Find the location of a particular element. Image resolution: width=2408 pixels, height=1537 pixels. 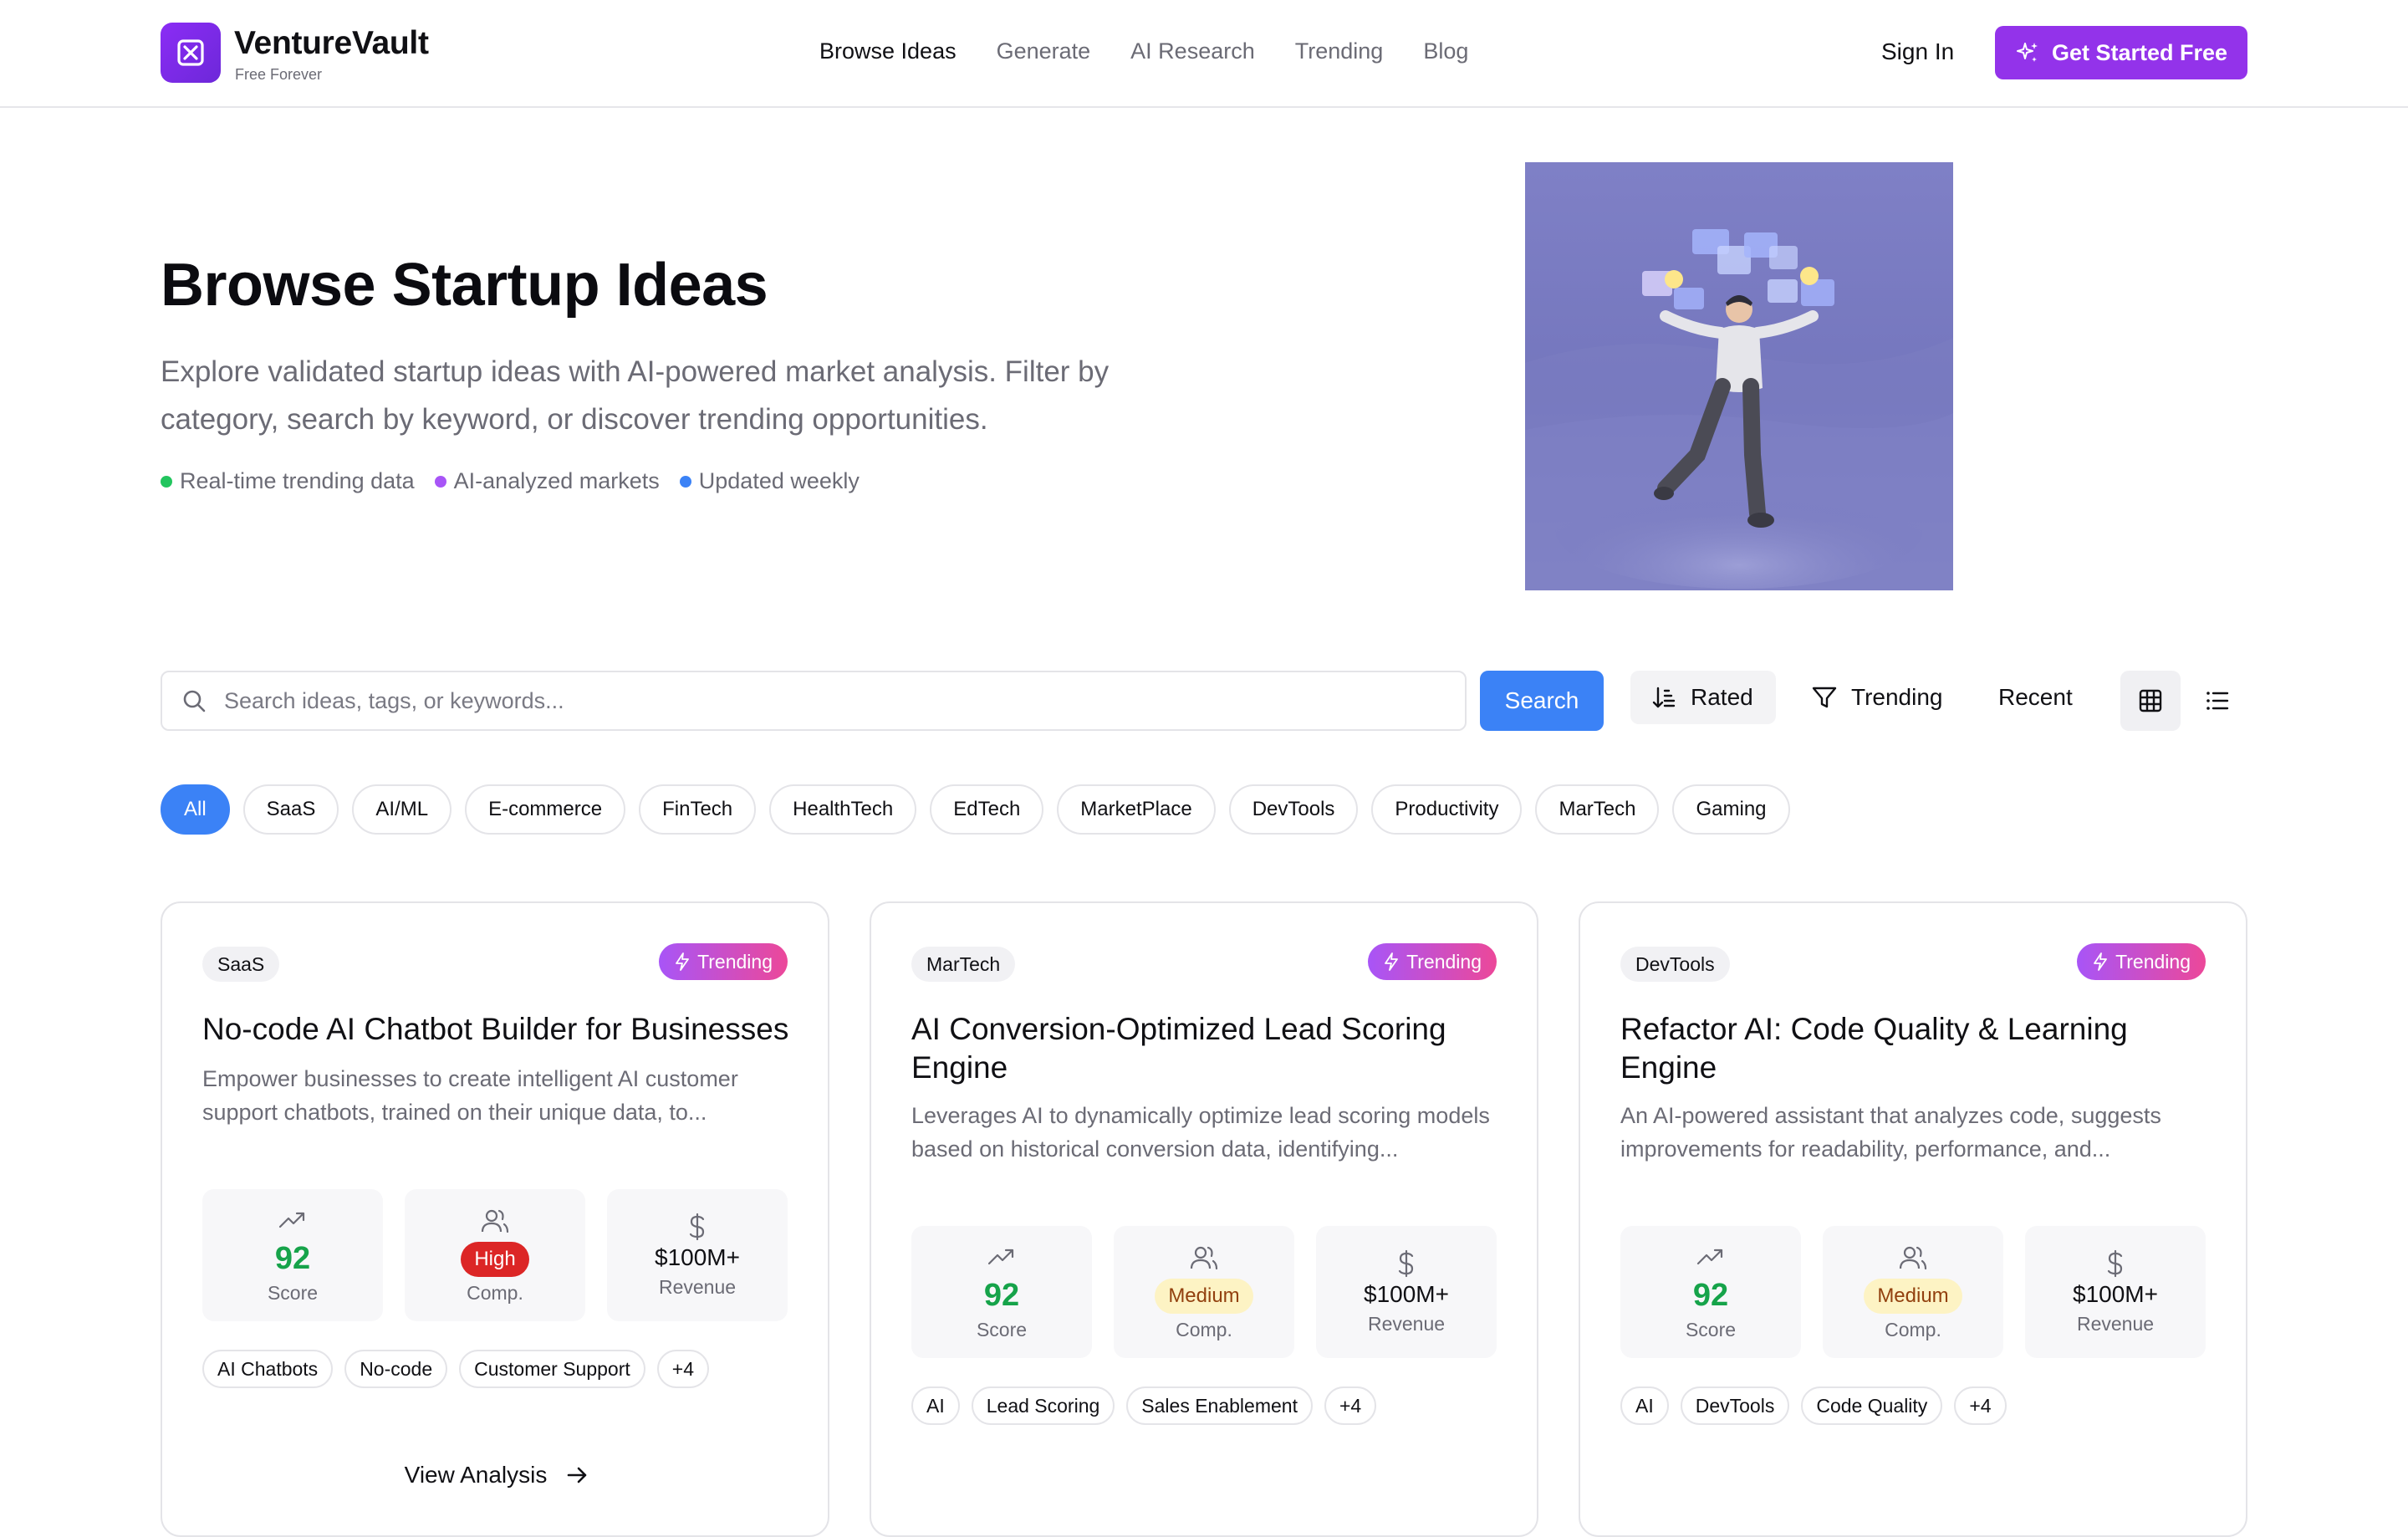

category-chip-all: All is located at coordinates (196, 809).